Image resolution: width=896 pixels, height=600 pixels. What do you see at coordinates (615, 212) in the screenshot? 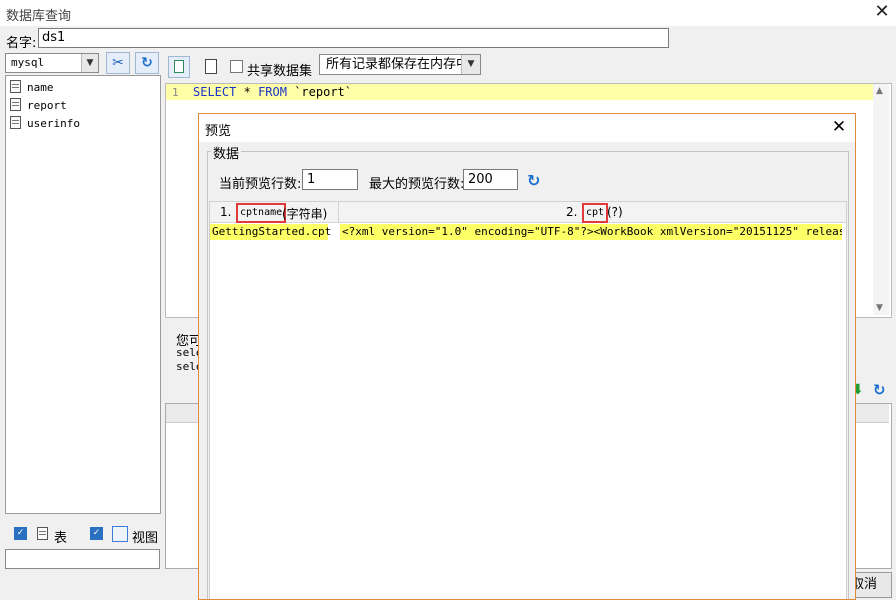
I see `column-type: (?)` at bounding box center [615, 212].